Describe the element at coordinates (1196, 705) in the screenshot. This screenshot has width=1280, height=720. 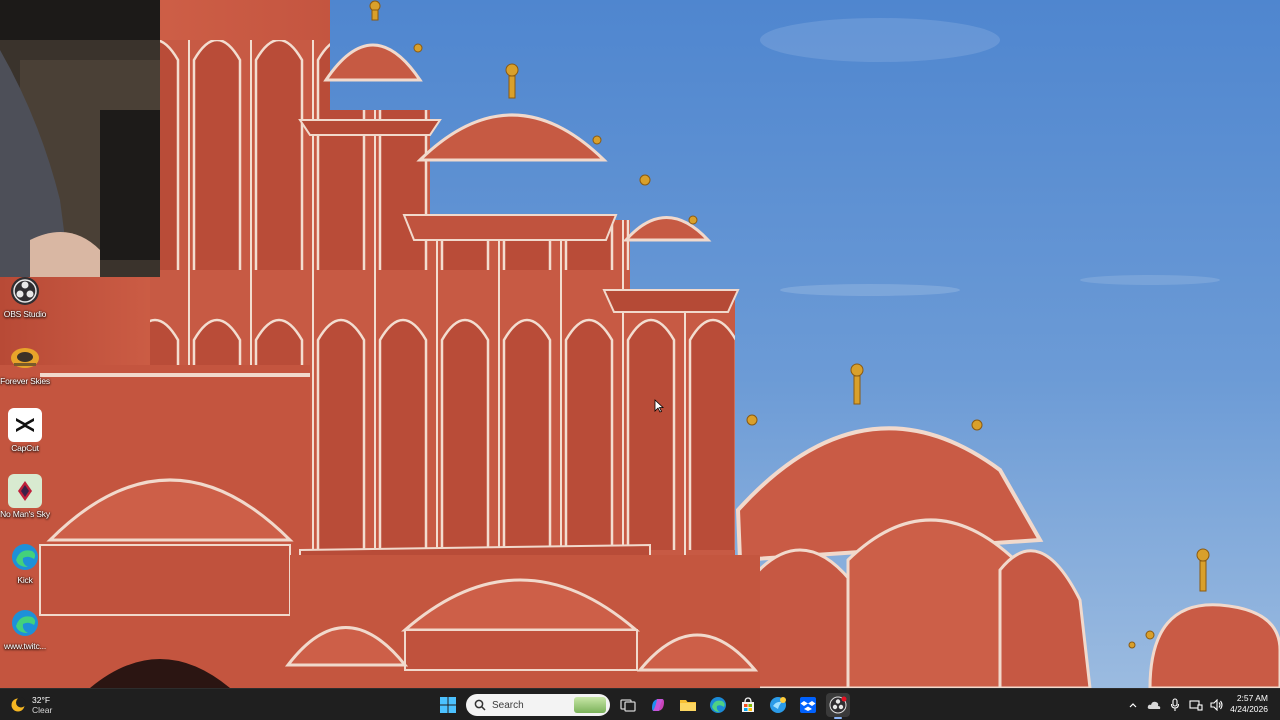
I see `network-icon` at that location.